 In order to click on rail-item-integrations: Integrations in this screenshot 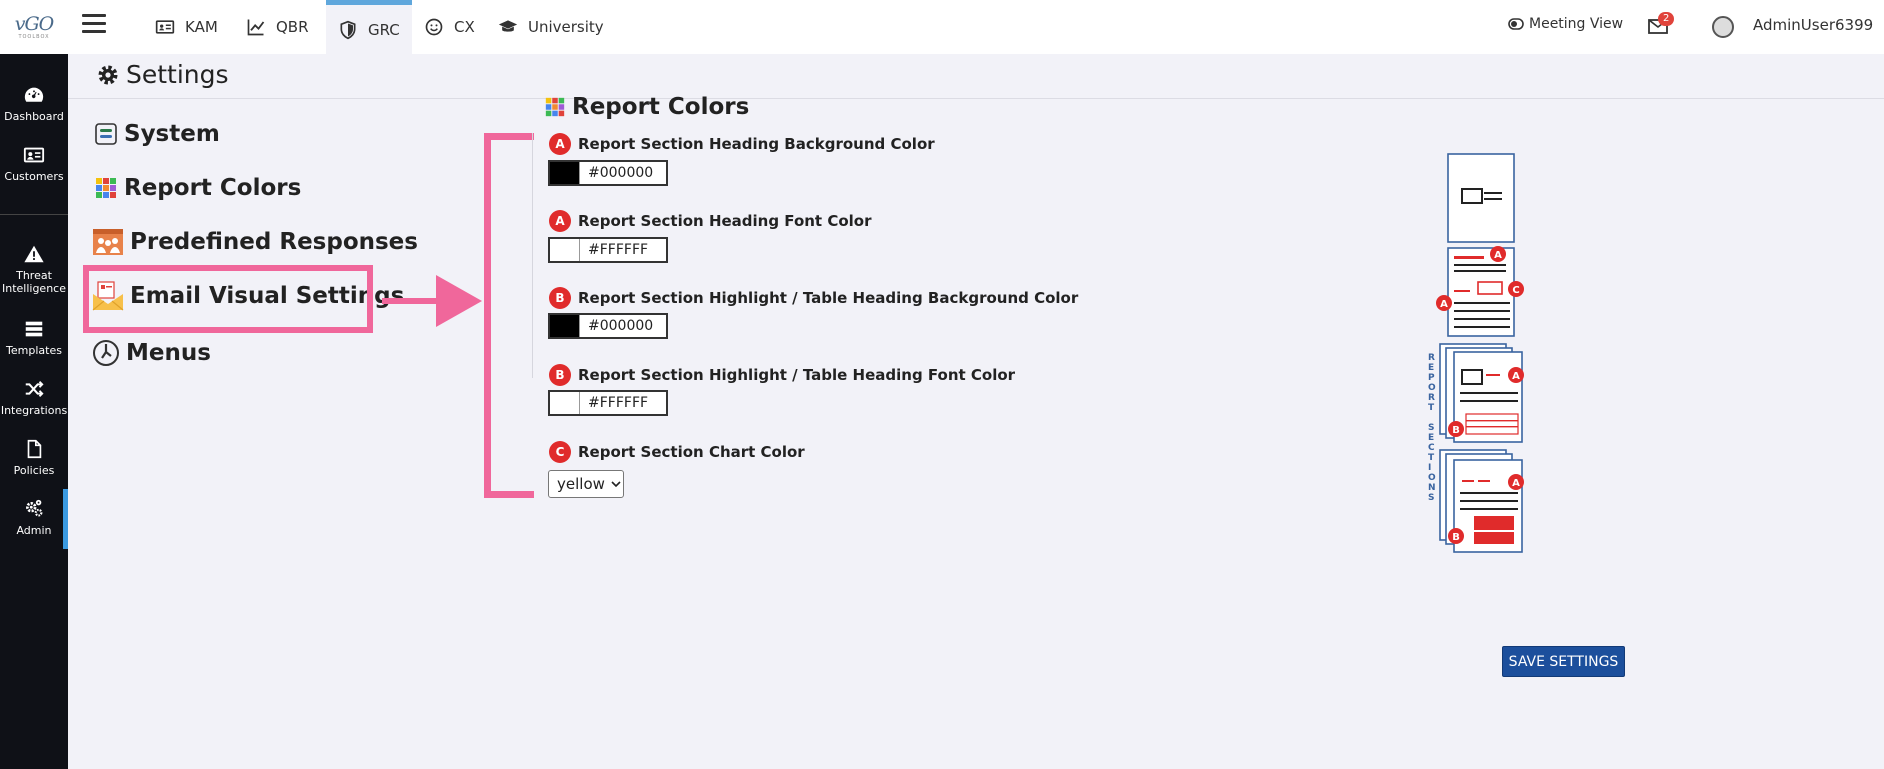, I will do `click(34, 397)`.